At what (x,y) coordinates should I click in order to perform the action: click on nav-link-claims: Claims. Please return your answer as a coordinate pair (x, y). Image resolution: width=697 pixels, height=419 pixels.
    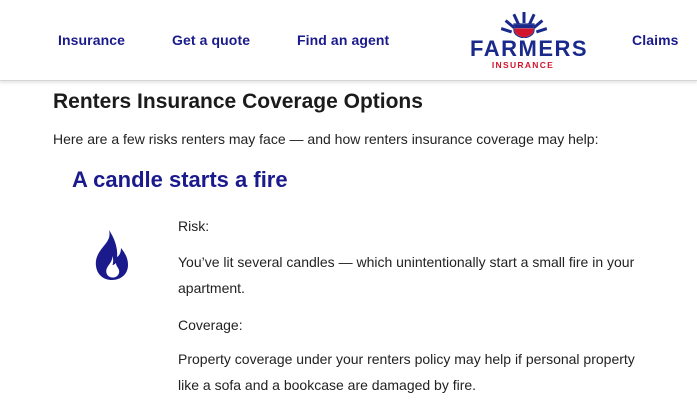
    Looking at the image, I should click on (655, 40).